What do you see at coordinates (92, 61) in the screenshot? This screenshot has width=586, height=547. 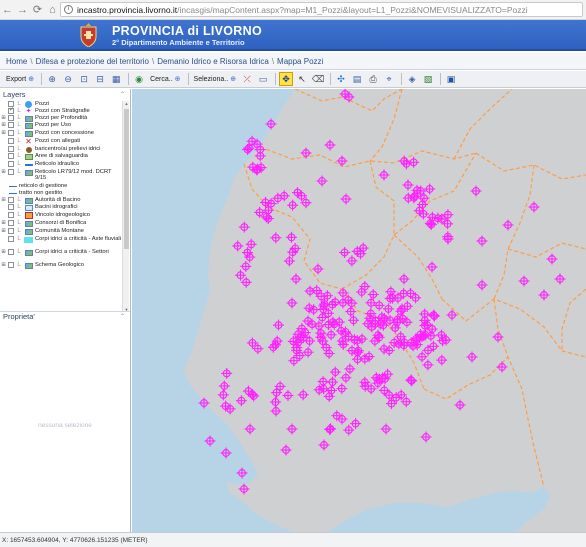 I see `breadcrumb-difesa: Difesa e protezione del territorio` at bounding box center [92, 61].